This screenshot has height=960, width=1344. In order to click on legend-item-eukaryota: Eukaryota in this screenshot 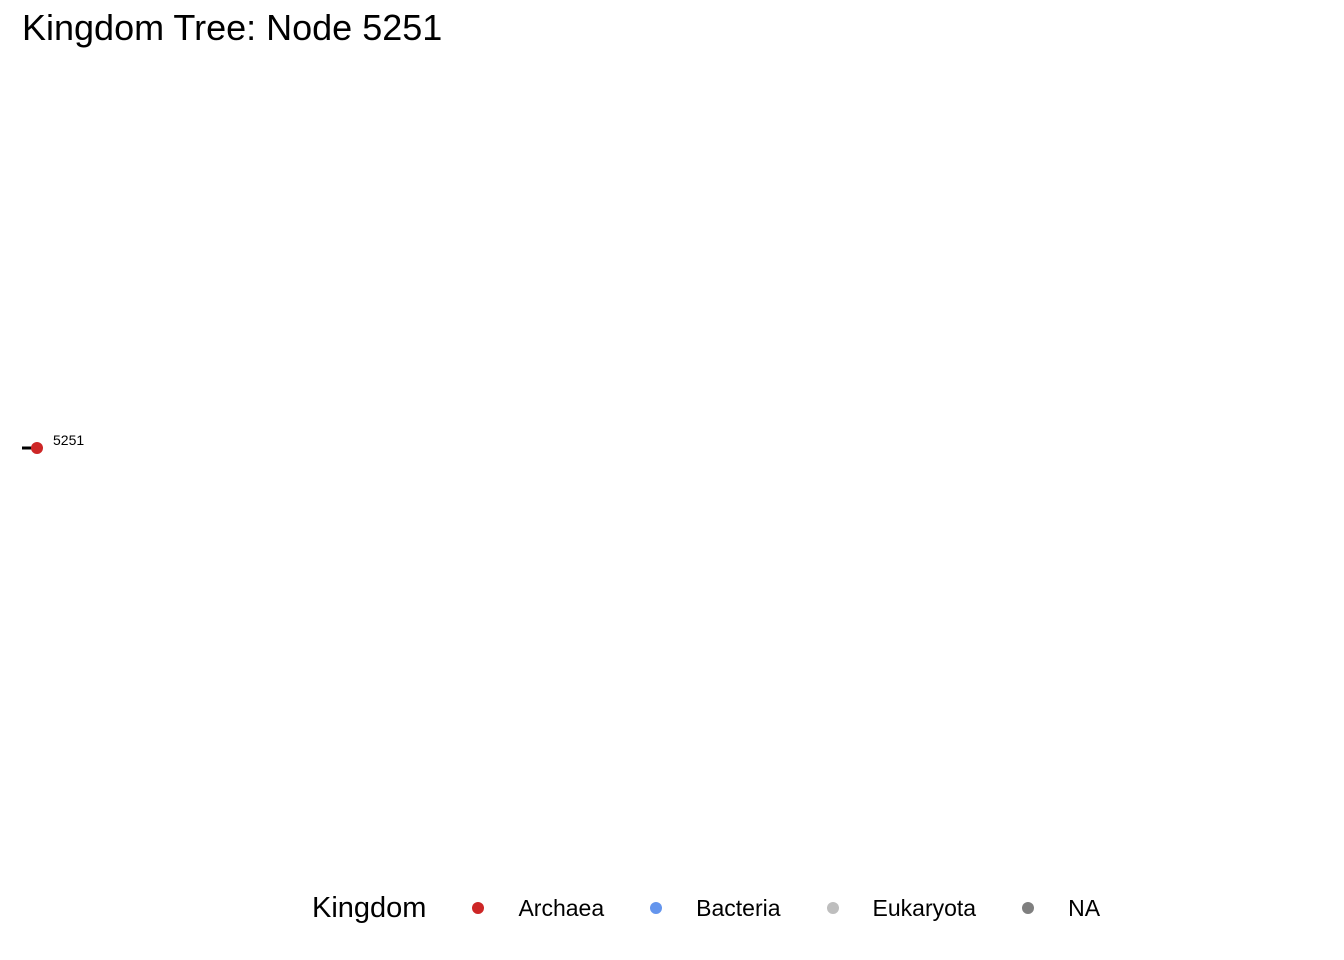, I will do `click(894, 908)`.